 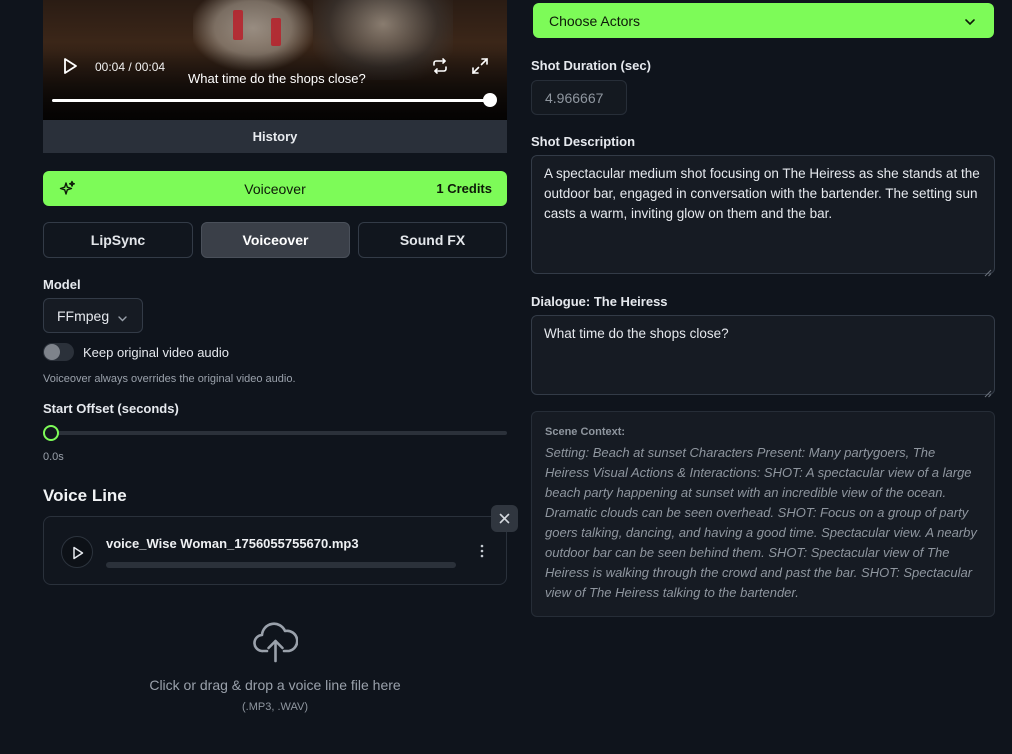 I want to click on credits-badge: 1 Credits, so click(x=464, y=188).